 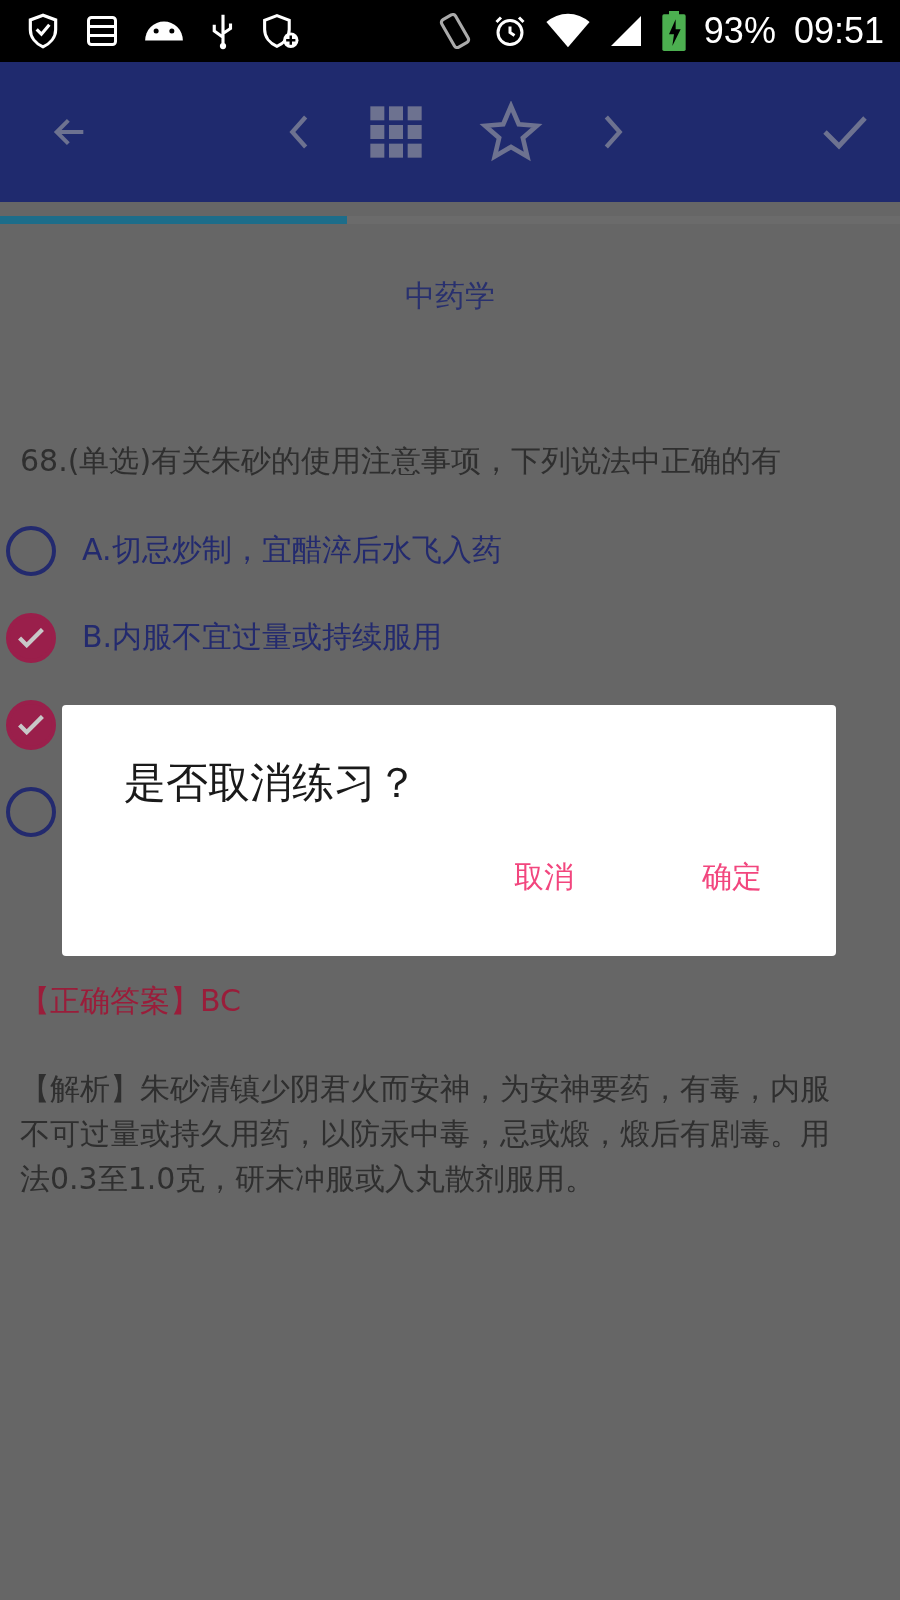 I want to click on dialog-title: 是否取消练习？, so click(x=271, y=783).